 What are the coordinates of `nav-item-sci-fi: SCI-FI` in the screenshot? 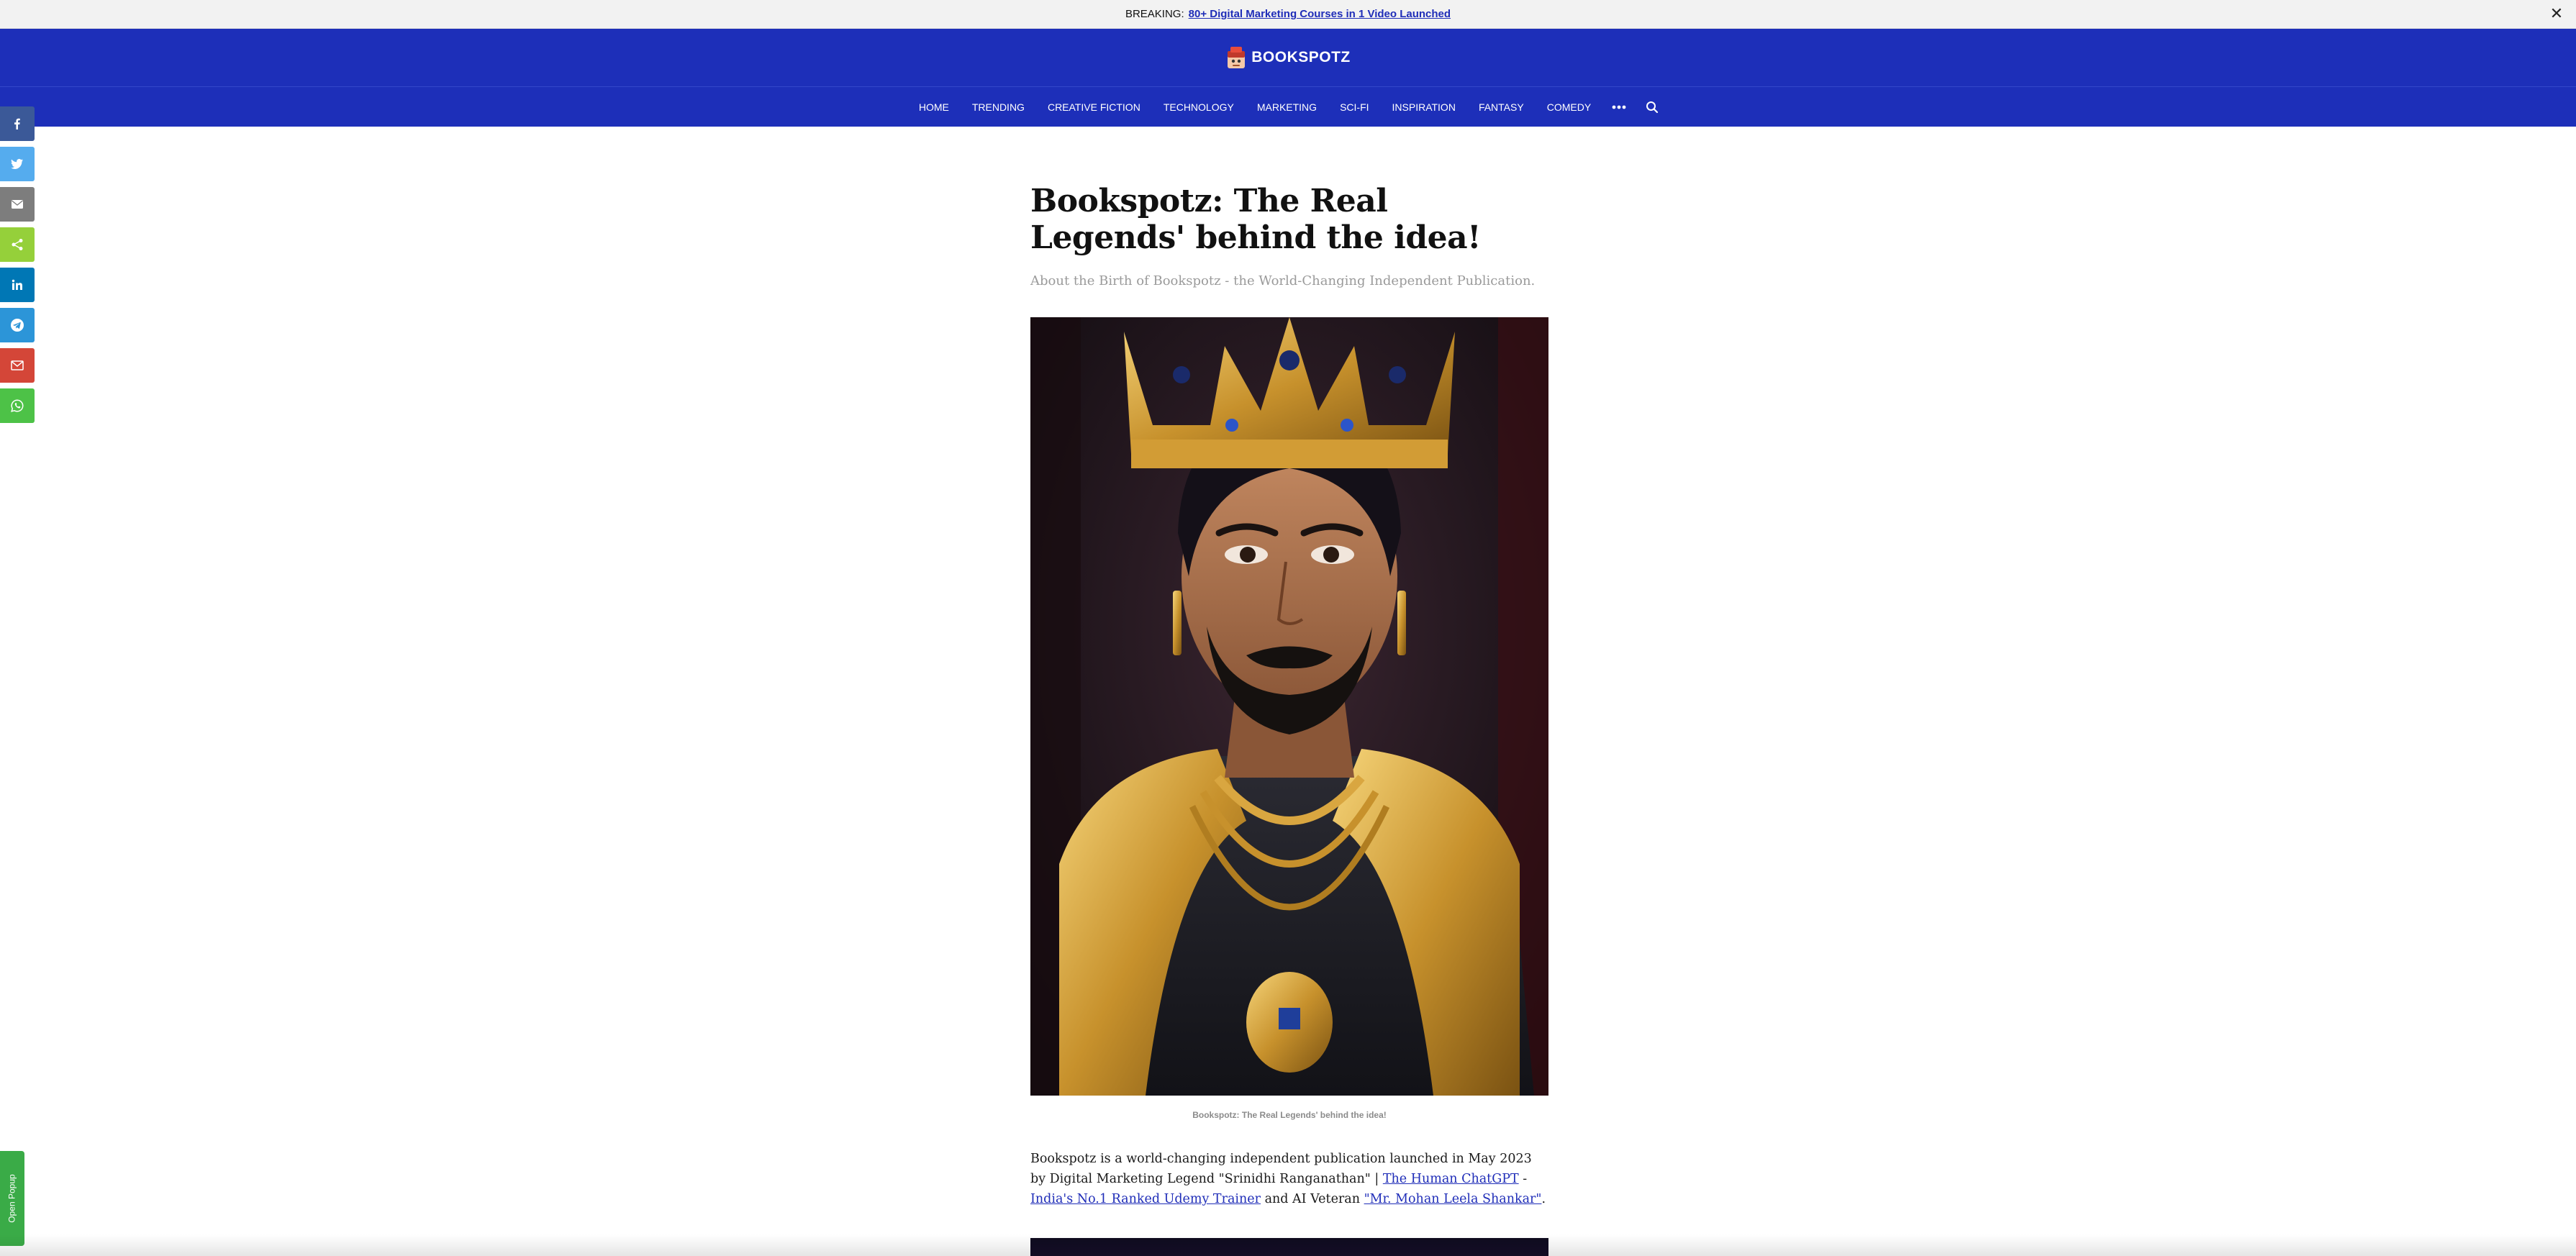 It's located at (1354, 107).